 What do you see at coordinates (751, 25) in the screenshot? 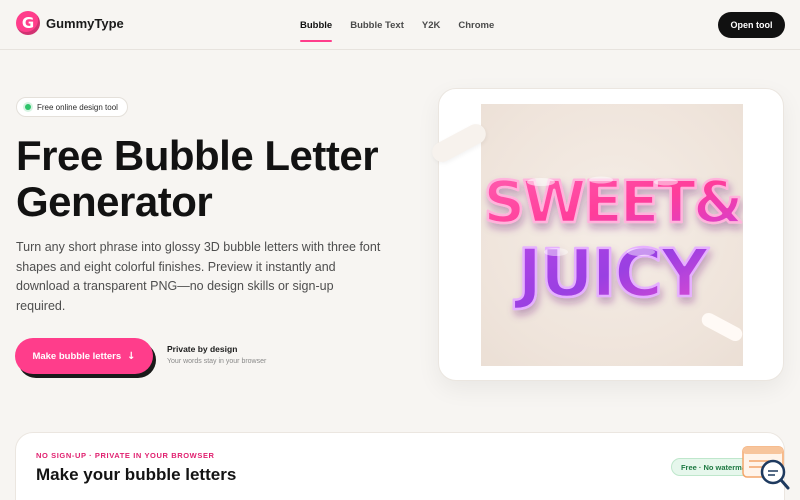
I see `open-tool-button: Open tool` at bounding box center [751, 25].